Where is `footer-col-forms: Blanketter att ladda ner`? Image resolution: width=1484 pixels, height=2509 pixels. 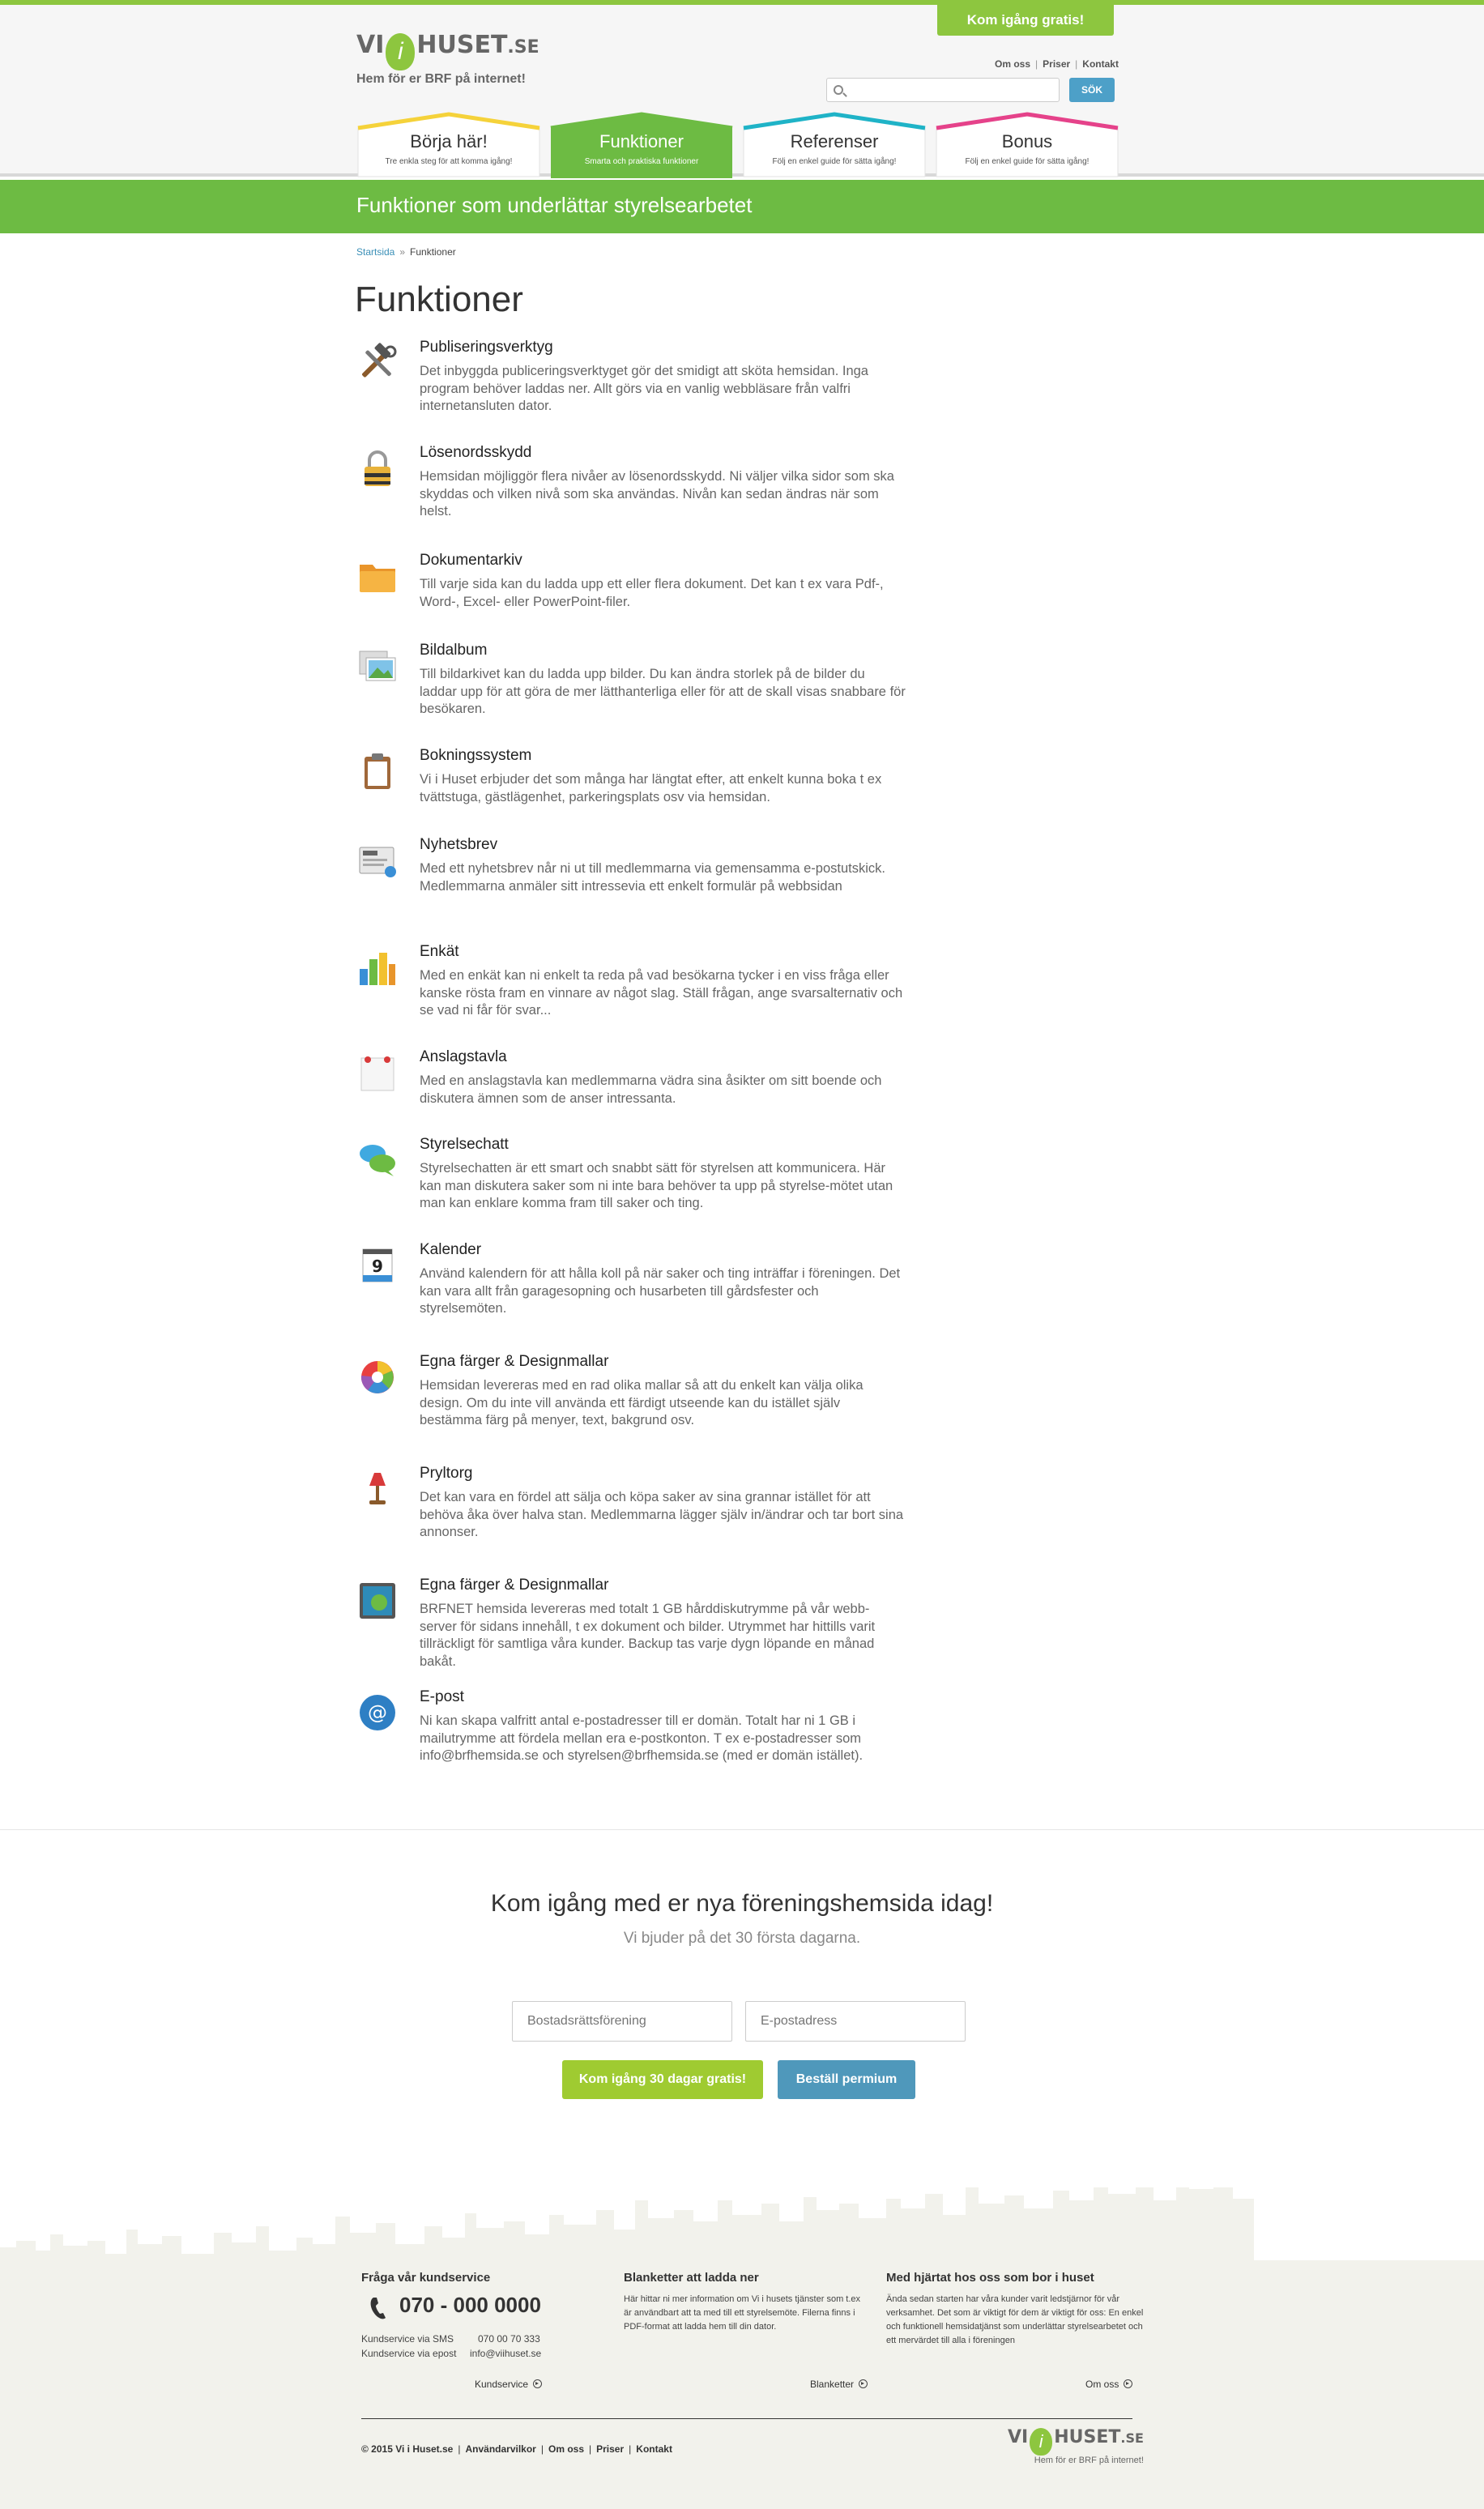 footer-col-forms: Blanketter att ladda ner is located at coordinates (749, 2278).